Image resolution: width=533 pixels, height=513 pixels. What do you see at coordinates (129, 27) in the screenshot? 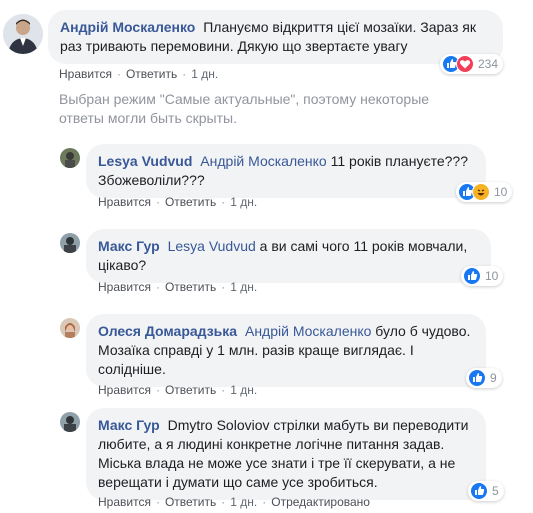
I see `comment-author: Андрій Москаленко` at bounding box center [129, 27].